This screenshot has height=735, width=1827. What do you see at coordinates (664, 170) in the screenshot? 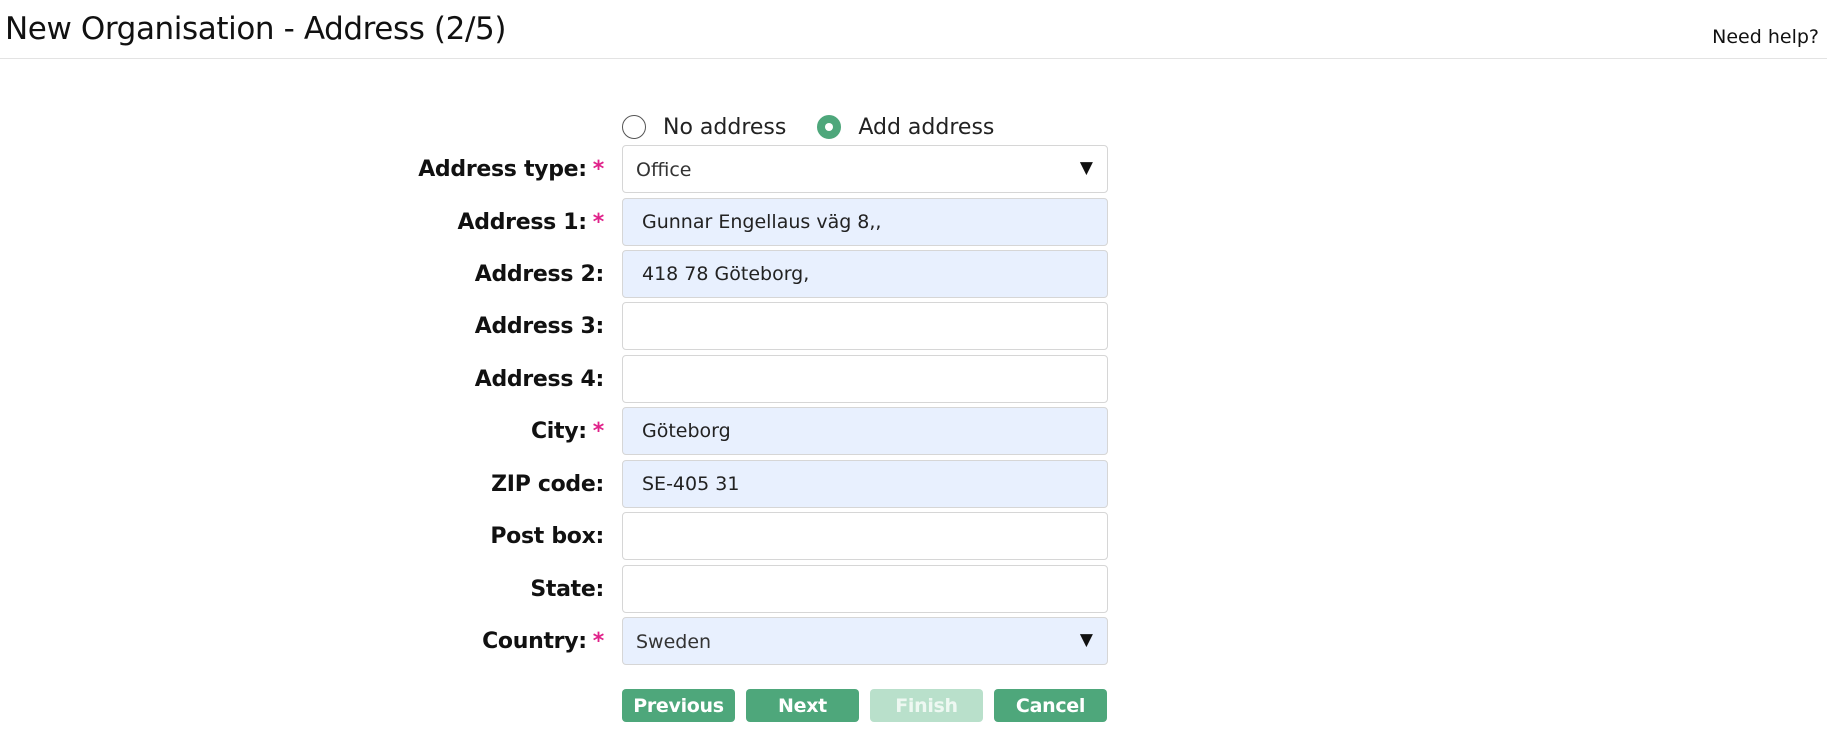
I see `address-type-value: Office` at bounding box center [664, 170].